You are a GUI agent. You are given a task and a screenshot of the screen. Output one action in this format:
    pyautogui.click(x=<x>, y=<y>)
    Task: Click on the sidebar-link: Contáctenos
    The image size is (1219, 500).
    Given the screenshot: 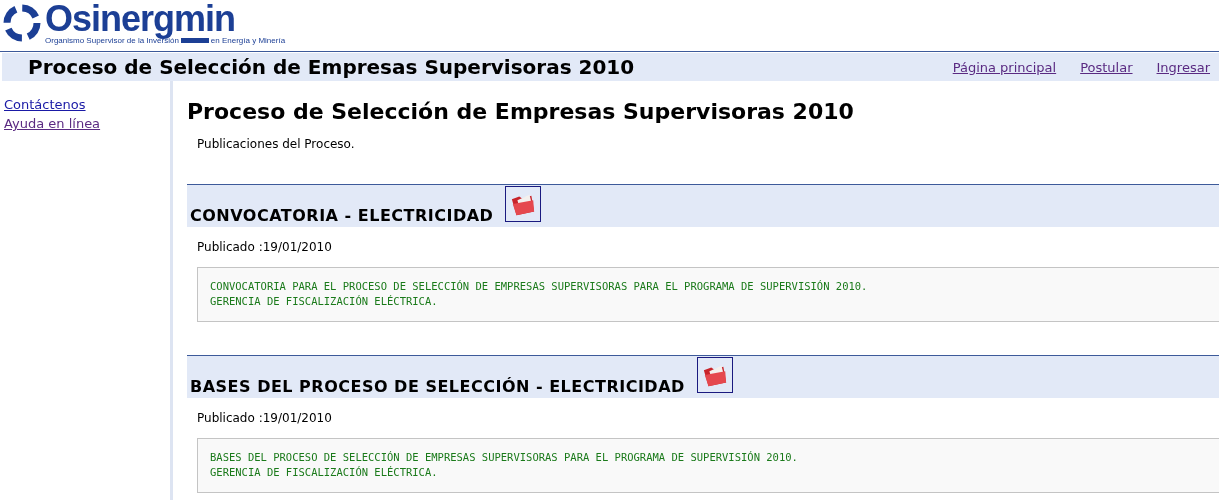 What is the action you would take?
    pyautogui.click(x=45, y=104)
    